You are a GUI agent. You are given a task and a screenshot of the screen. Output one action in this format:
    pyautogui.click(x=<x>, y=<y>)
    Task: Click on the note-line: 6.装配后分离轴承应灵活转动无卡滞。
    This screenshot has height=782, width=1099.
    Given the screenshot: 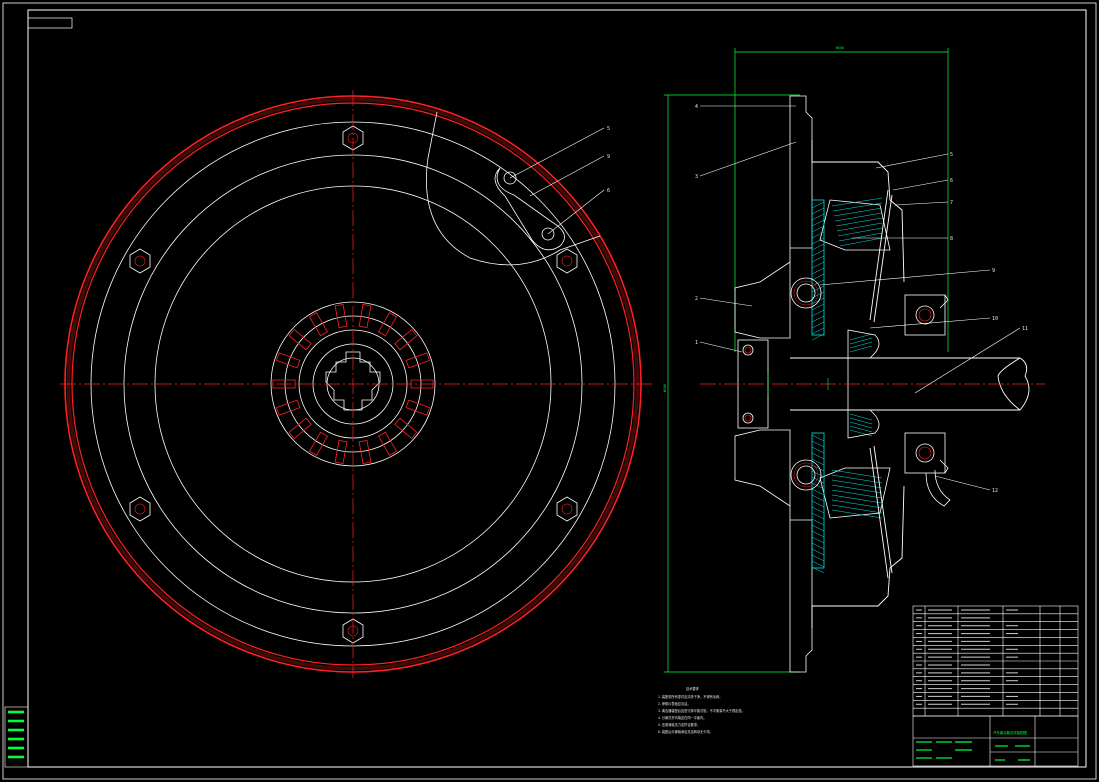 What is the action you would take?
    pyautogui.click(x=685, y=731)
    